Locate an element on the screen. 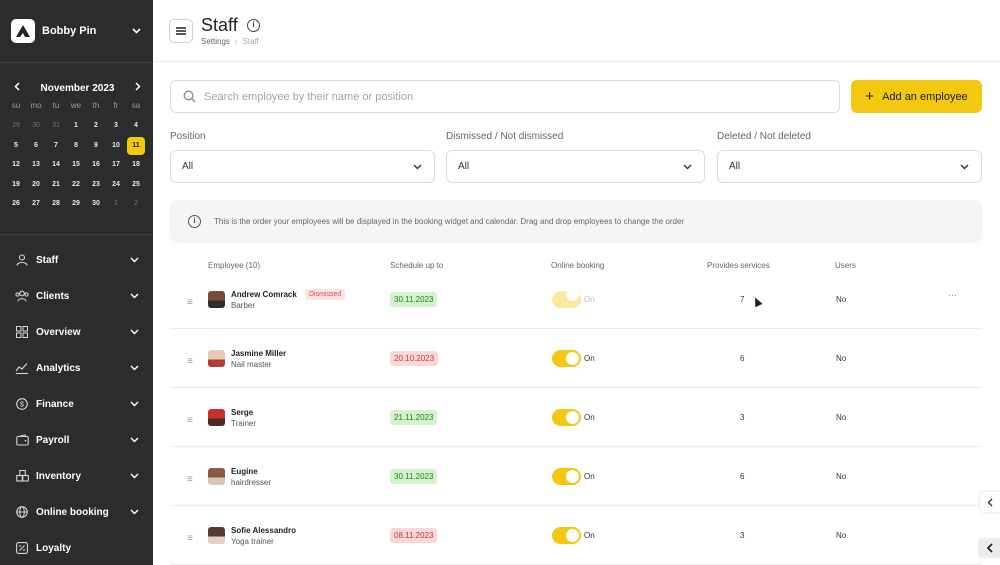  menu-toggle-button is located at coordinates (181, 31).